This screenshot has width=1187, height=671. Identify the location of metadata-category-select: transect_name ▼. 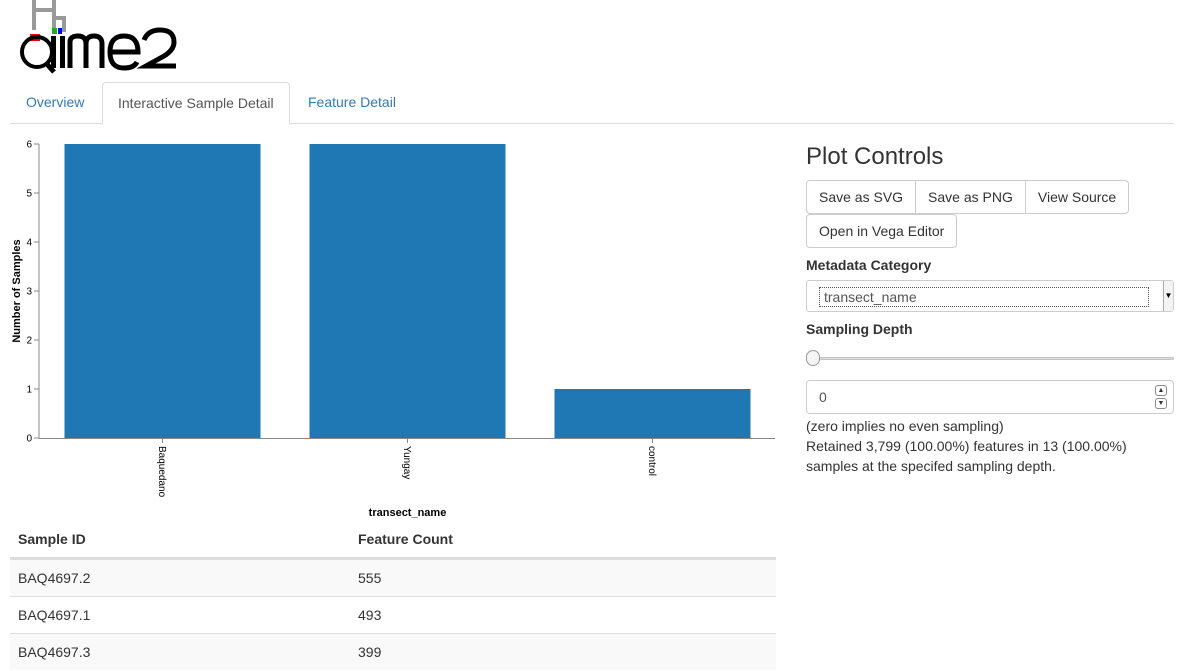
(990, 296).